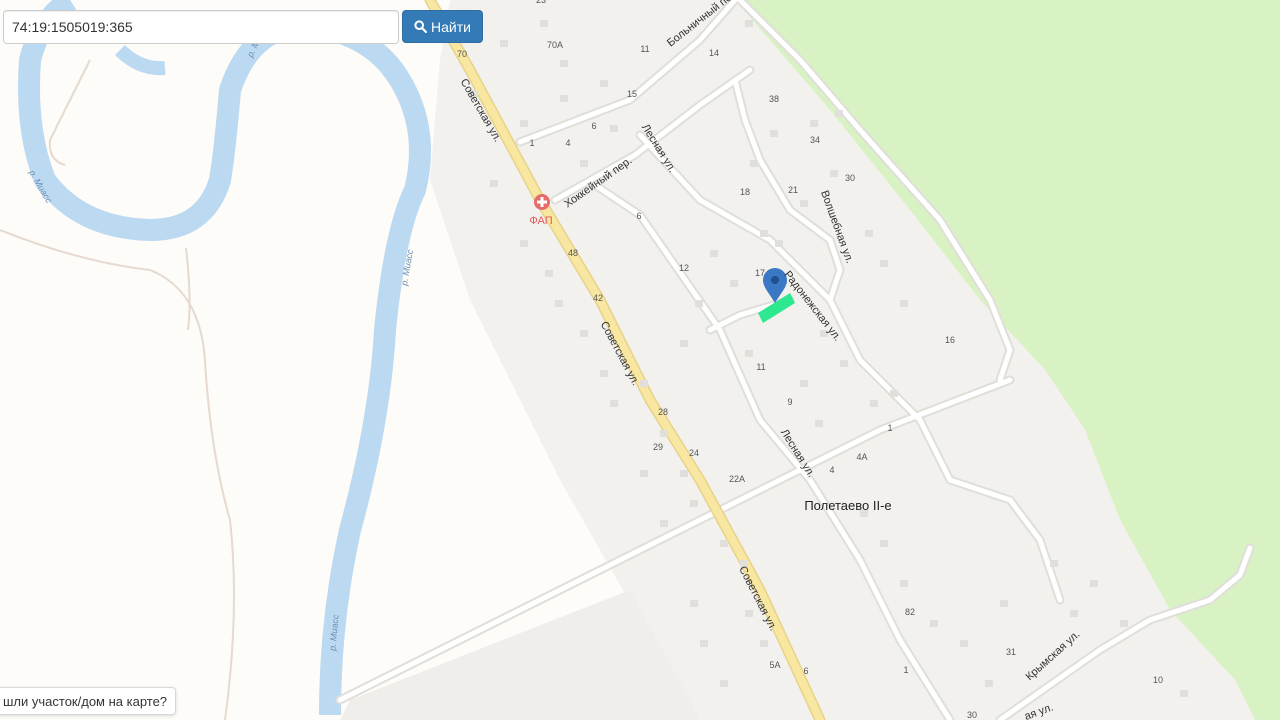 The width and height of the screenshot is (1280, 720). I want to click on poi-label: ФАП, so click(540, 221).